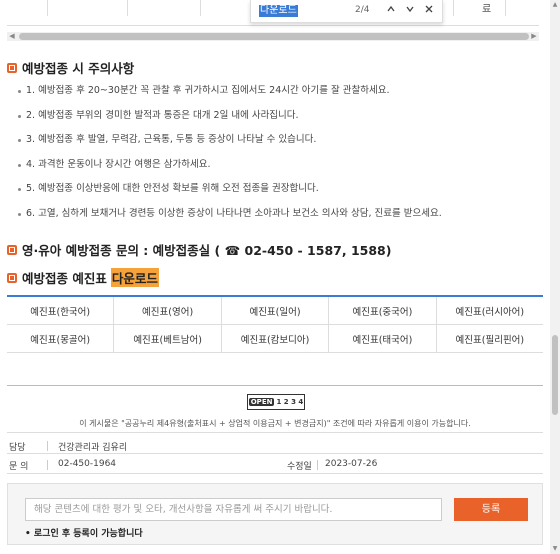  What do you see at coordinates (429, 11) in the screenshot?
I see `close-icon` at bounding box center [429, 11].